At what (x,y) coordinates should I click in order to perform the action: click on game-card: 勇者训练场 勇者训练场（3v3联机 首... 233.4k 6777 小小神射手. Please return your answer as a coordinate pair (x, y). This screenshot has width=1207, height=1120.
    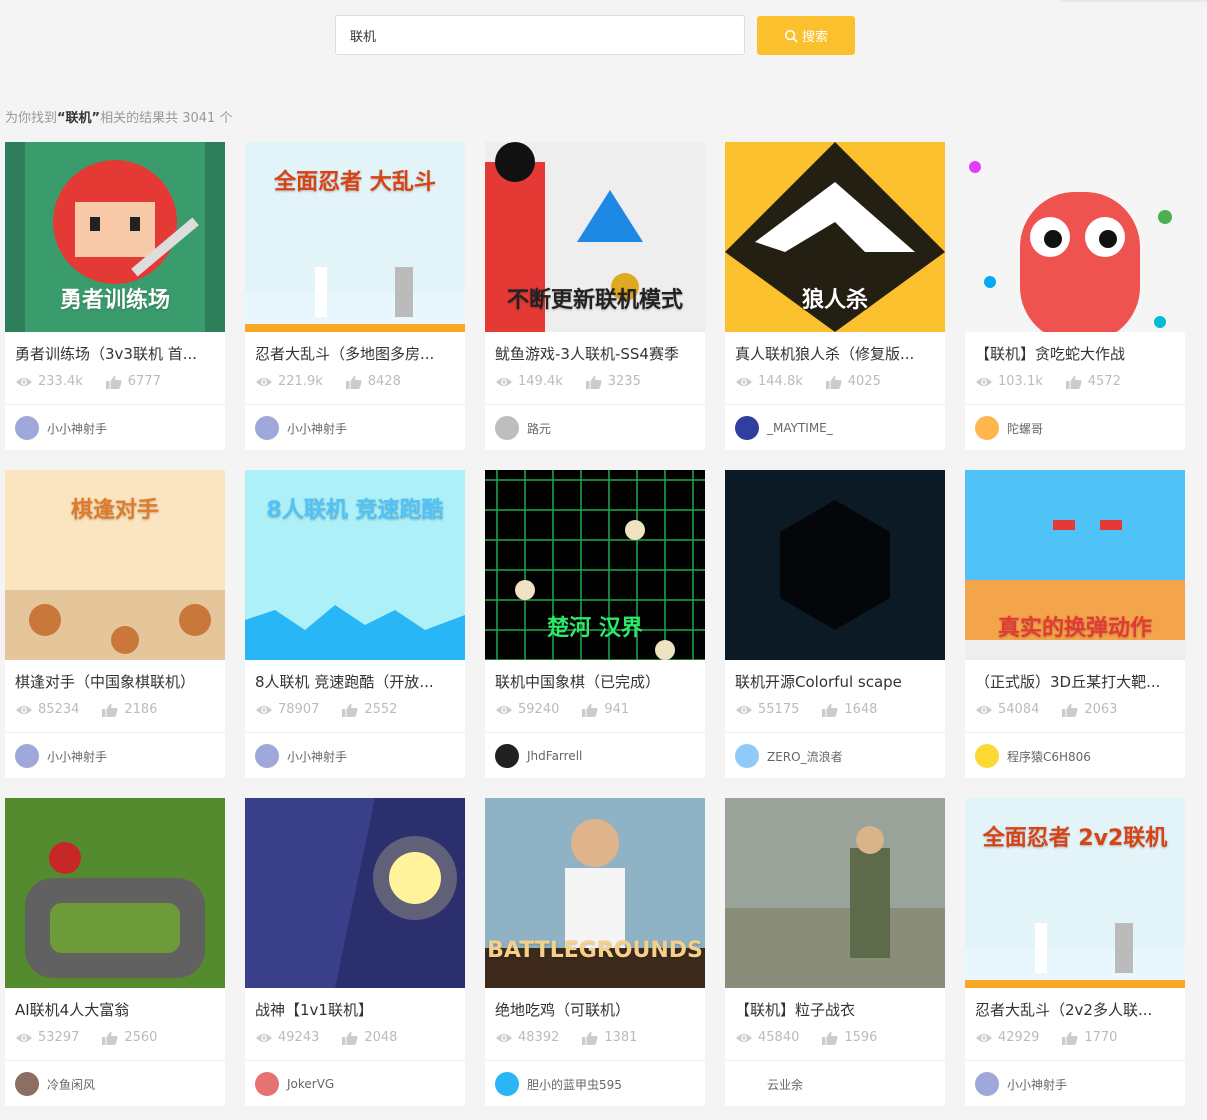
    Looking at the image, I should click on (115, 296).